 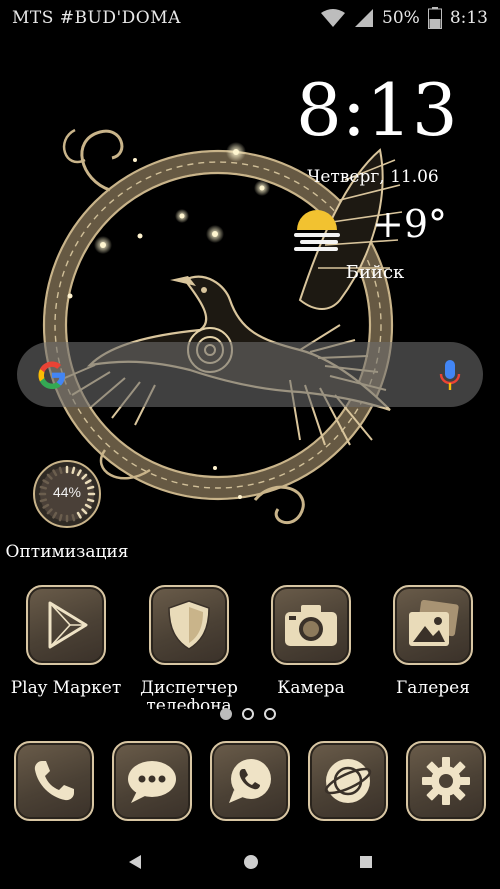 What do you see at coordinates (51, 375) in the screenshot?
I see `google-g-icon` at bounding box center [51, 375].